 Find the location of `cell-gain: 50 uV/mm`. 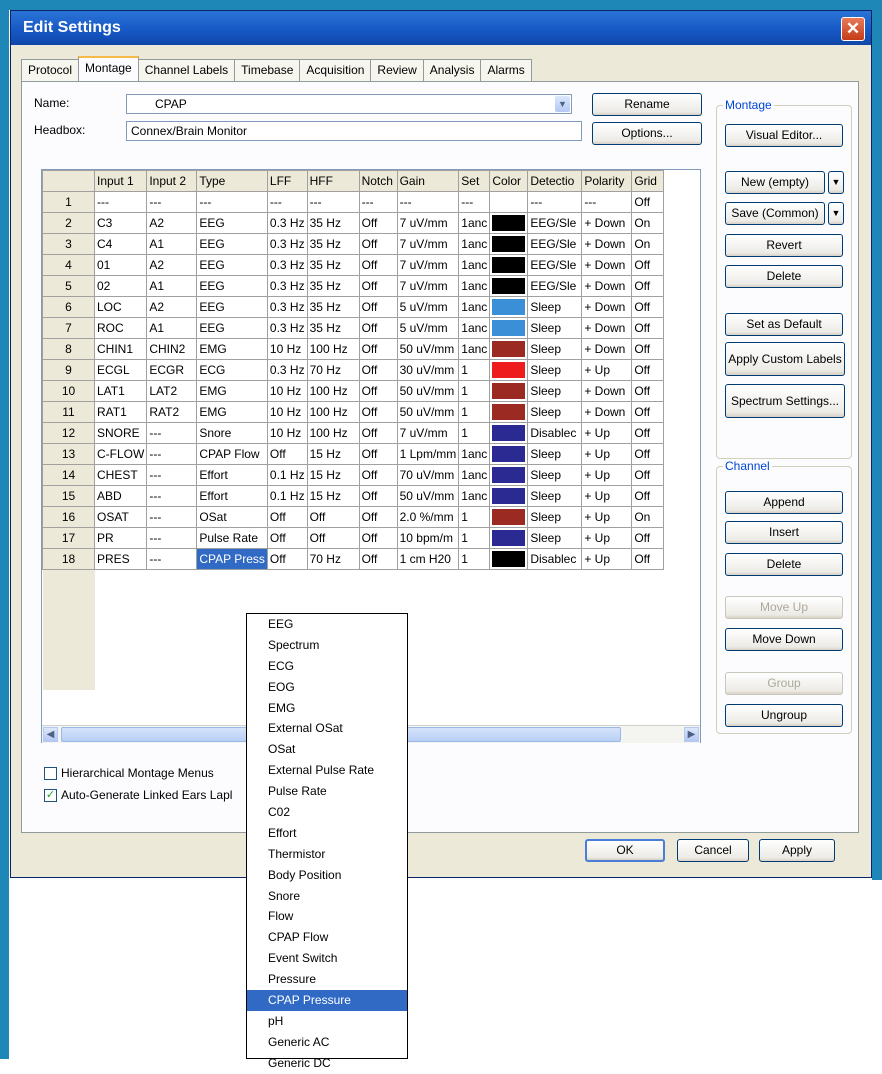

cell-gain: 50 uV/mm is located at coordinates (428, 349).